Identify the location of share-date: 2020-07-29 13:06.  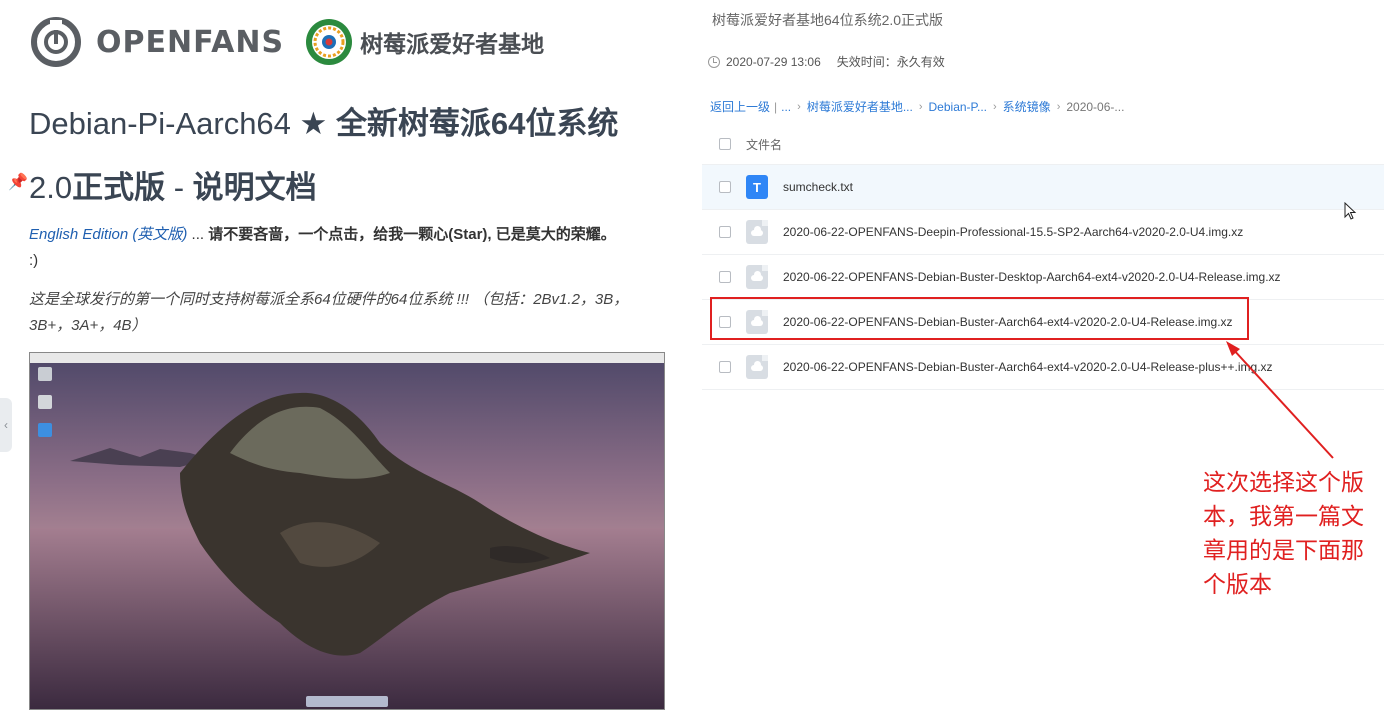
(773, 61).